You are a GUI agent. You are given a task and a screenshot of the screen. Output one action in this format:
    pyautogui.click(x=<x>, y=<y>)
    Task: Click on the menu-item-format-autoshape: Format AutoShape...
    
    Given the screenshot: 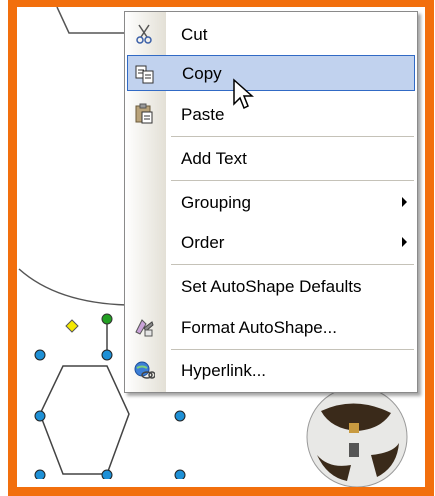 What is the action you would take?
    pyautogui.click(x=271, y=327)
    